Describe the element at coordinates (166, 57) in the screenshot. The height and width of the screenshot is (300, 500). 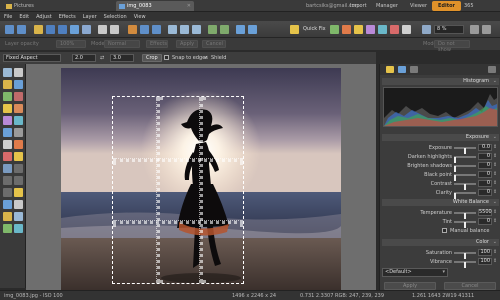
I see `snap-checkbox` at that location.